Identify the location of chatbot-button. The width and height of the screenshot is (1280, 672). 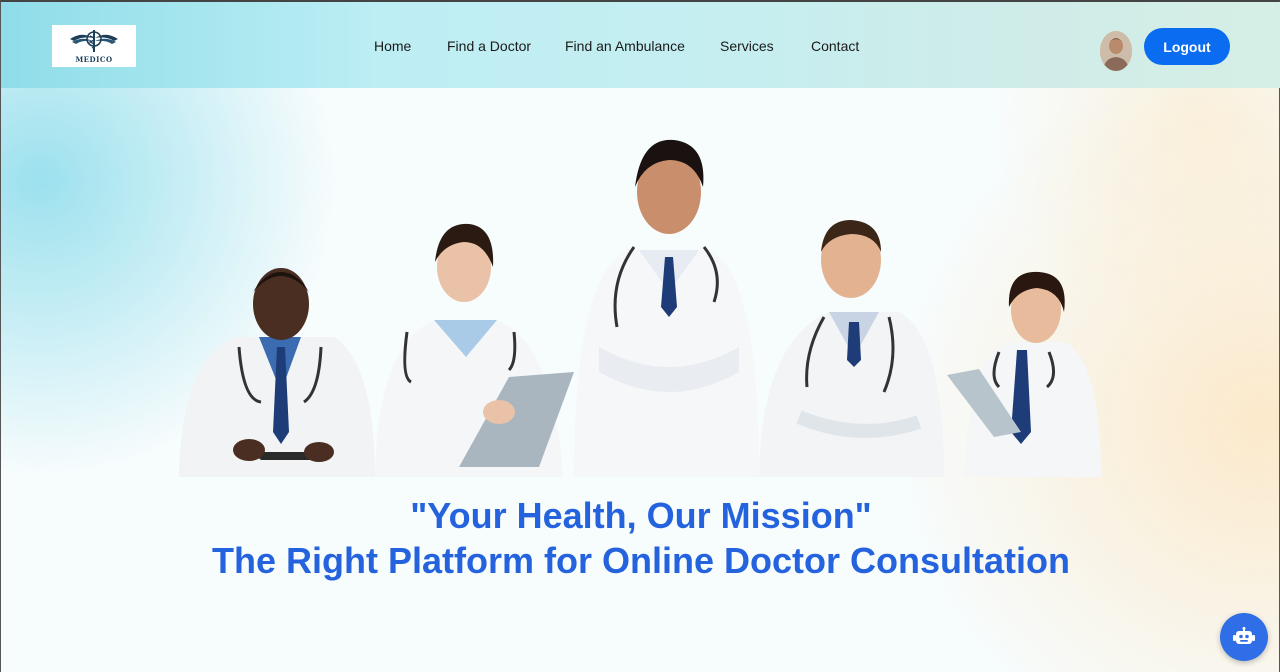
(1244, 637).